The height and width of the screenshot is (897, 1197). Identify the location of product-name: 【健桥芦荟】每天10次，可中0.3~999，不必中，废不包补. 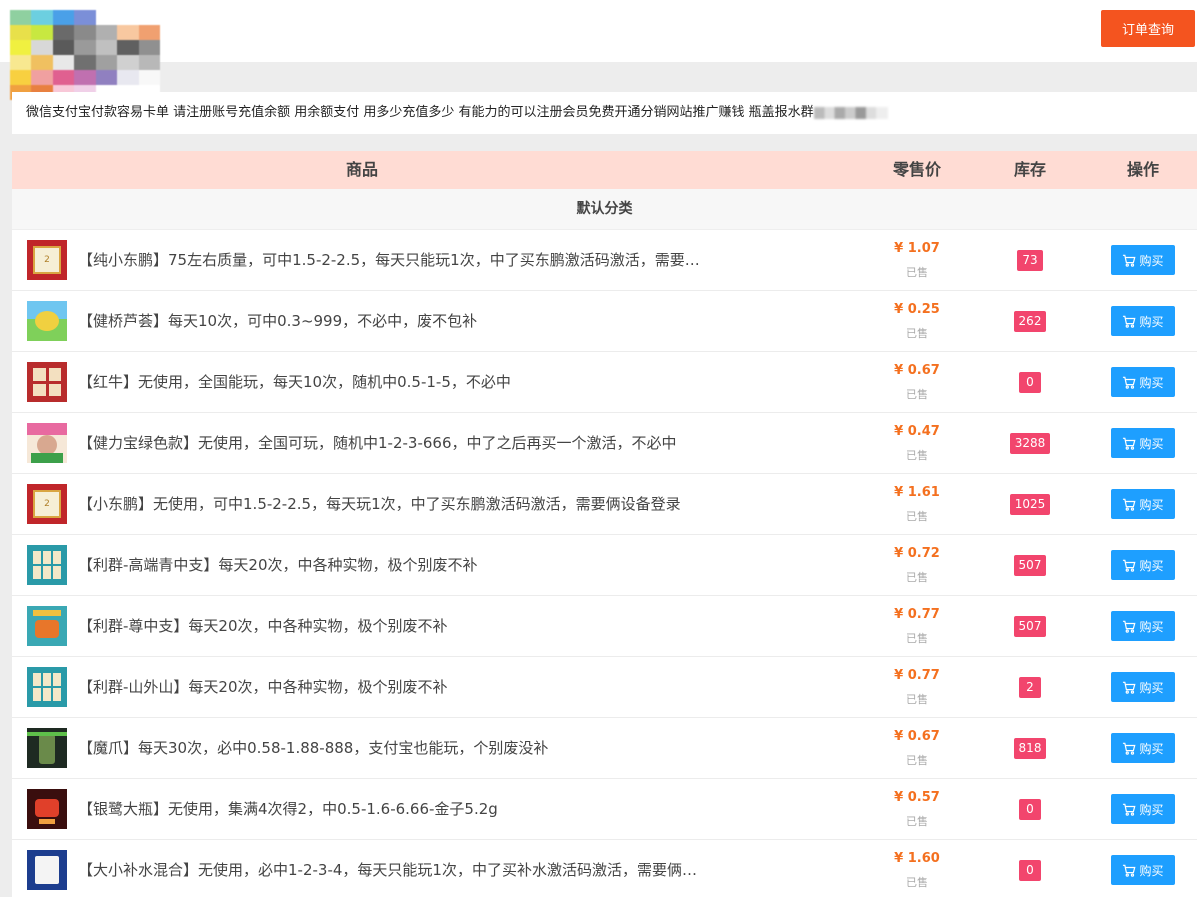
(390, 321).